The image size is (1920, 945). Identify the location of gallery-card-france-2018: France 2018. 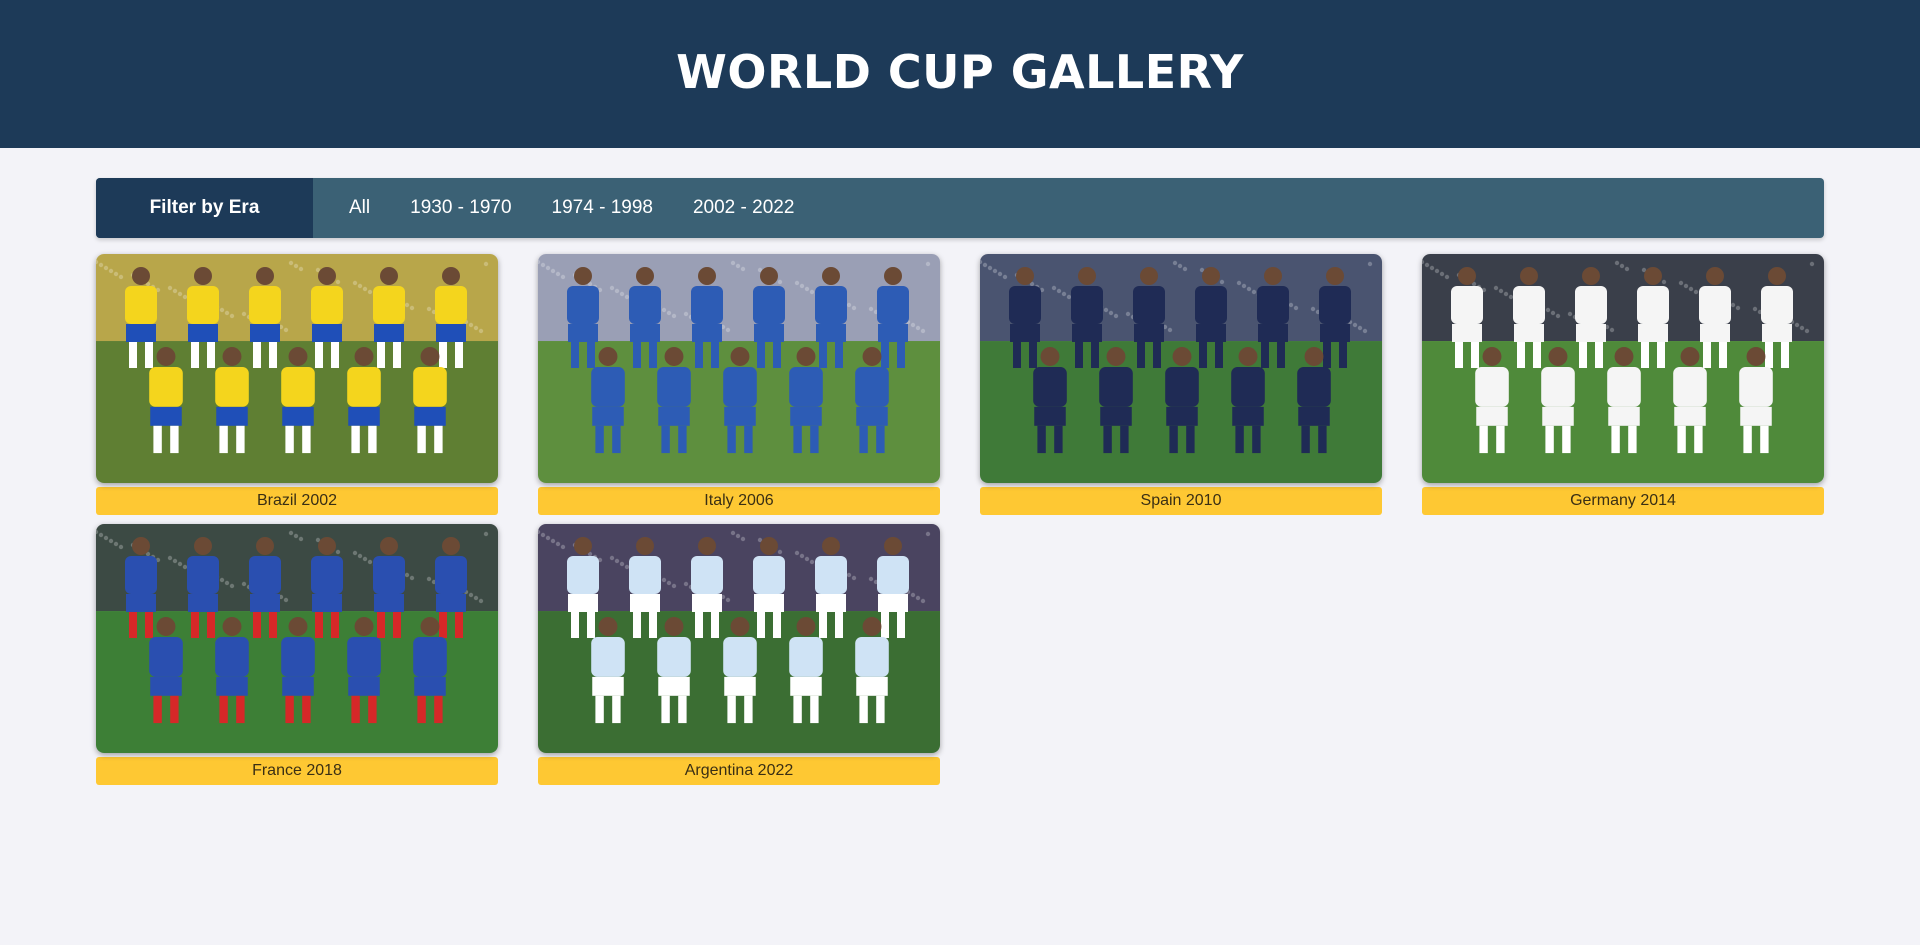
(297, 654).